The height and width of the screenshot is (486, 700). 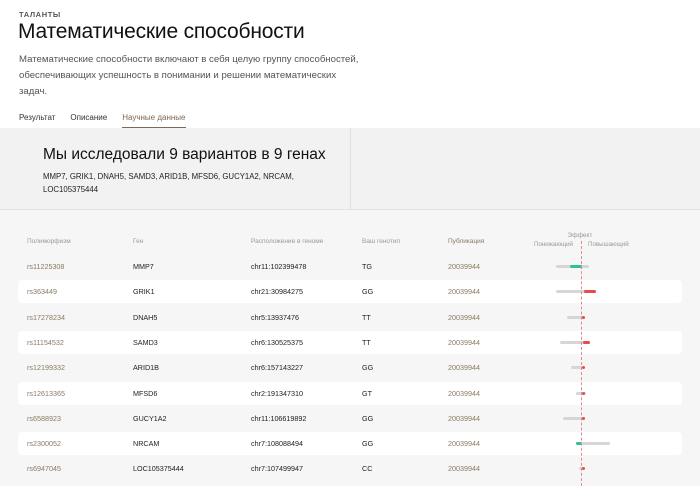 What do you see at coordinates (110, 120) in the screenshot?
I see `tab-bar: Результат Описание Научные данные` at bounding box center [110, 120].